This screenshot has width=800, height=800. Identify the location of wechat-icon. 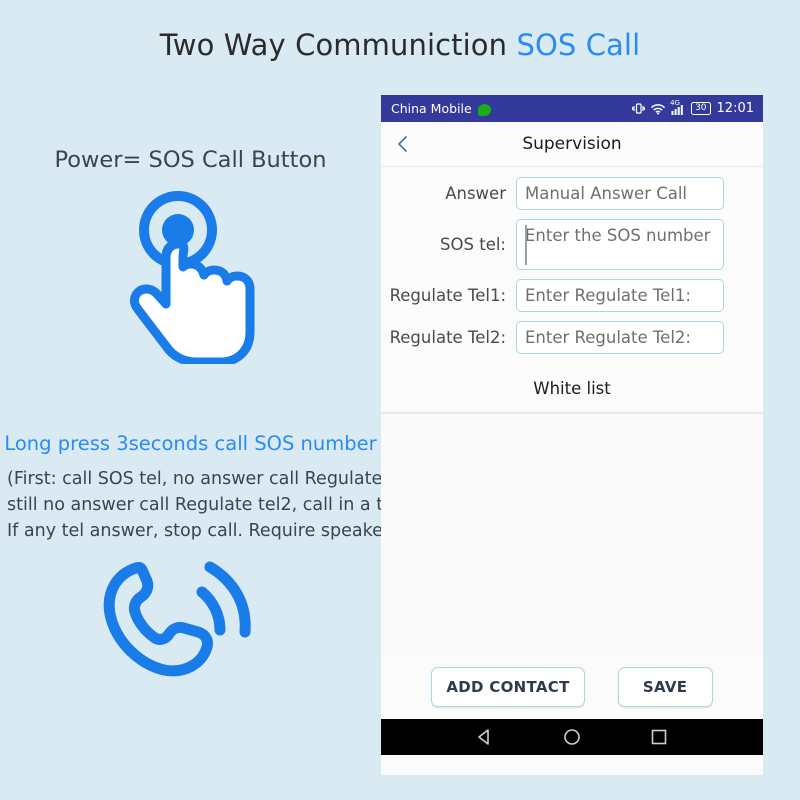
(484, 109).